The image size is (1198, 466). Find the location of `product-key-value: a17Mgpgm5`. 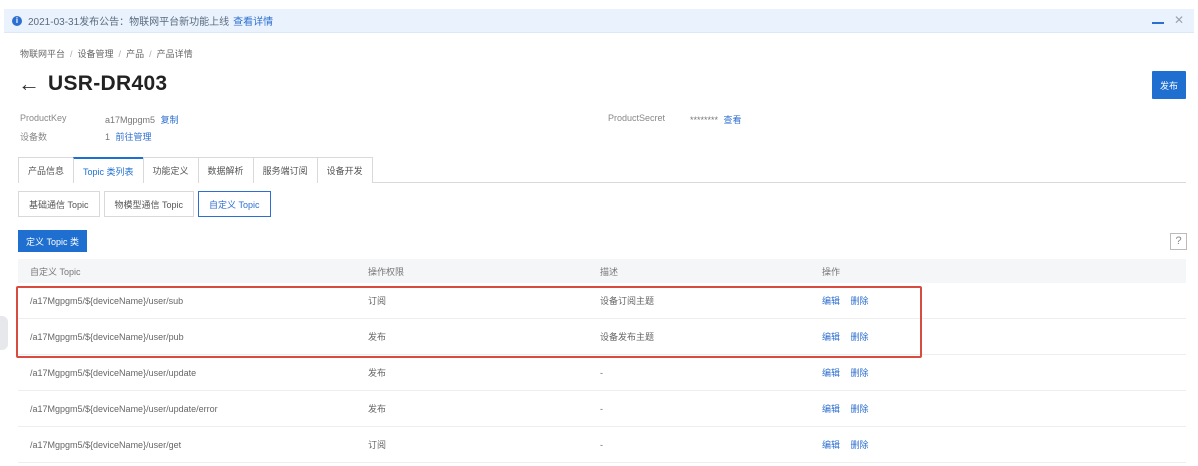

product-key-value: a17Mgpgm5 is located at coordinates (130, 120).